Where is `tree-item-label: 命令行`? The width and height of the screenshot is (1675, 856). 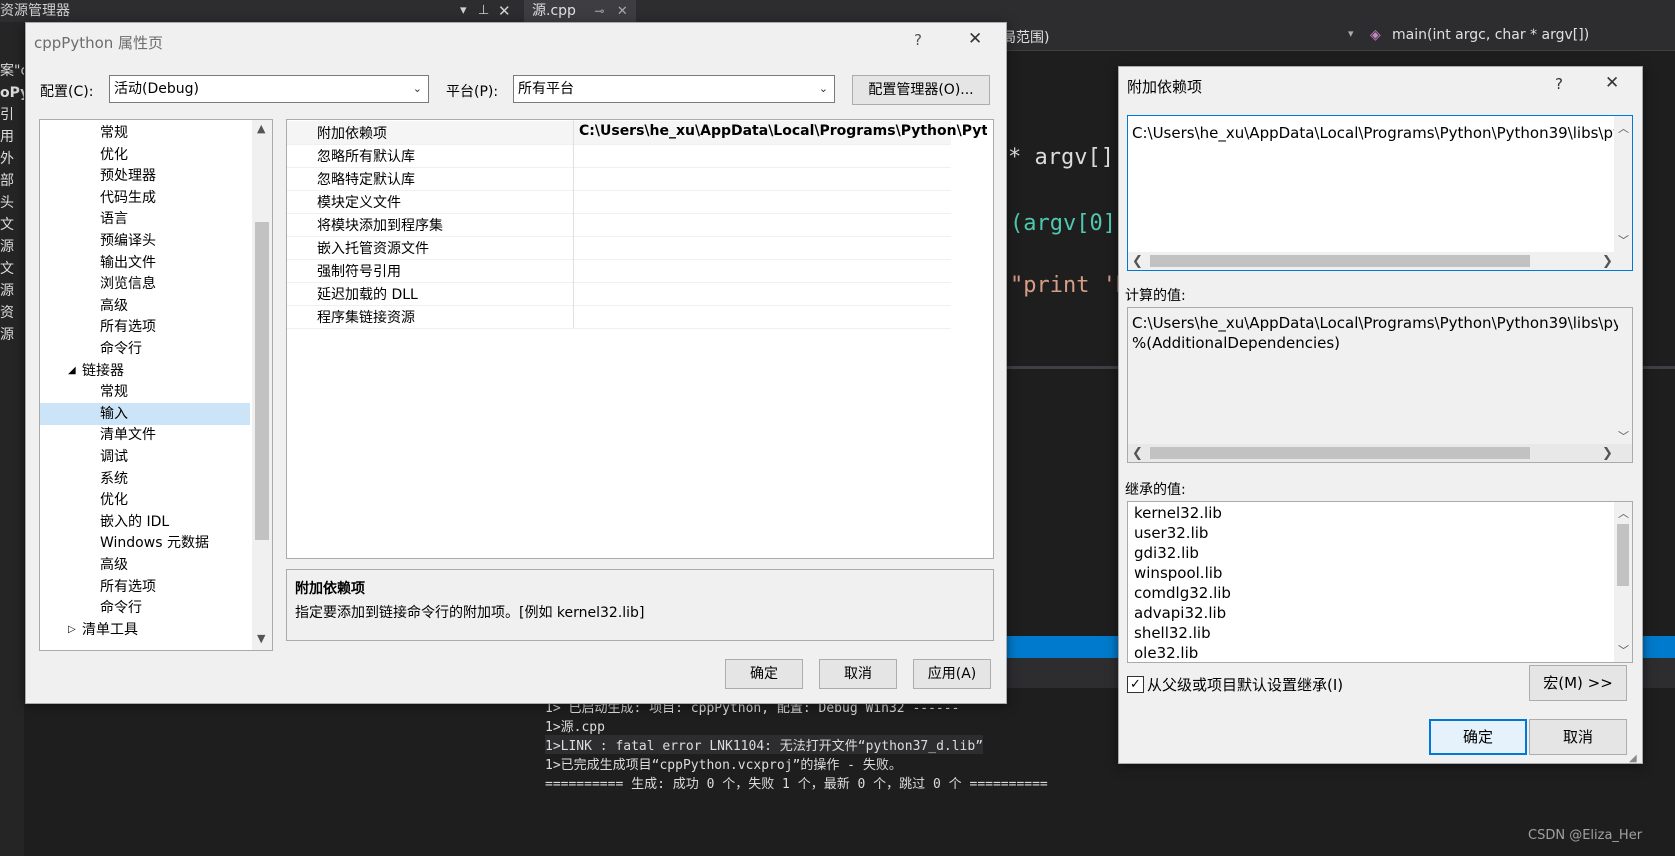
tree-item-label: 命令行 is located at coordinates (121, 349).